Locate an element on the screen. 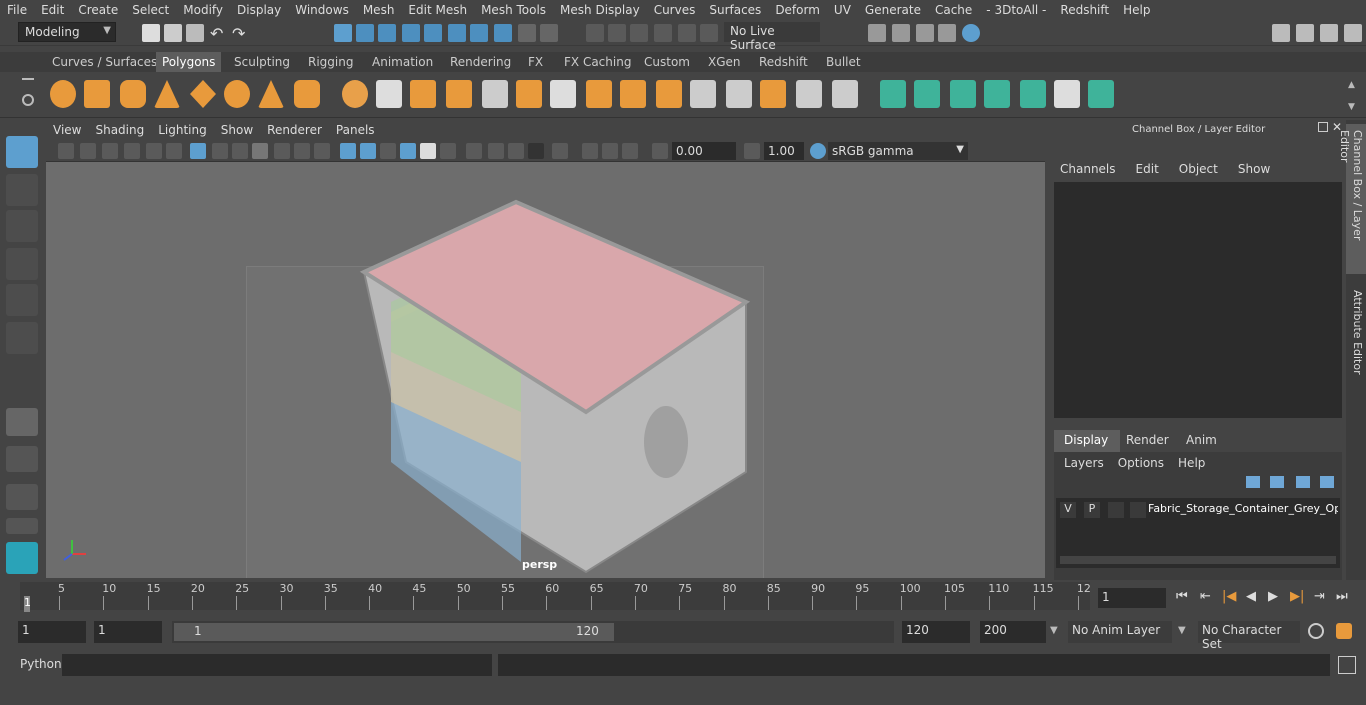 The image size is (1366, 705). menu-3dtoall: - 3DtoAll - is located at coordinates (1016, 10).